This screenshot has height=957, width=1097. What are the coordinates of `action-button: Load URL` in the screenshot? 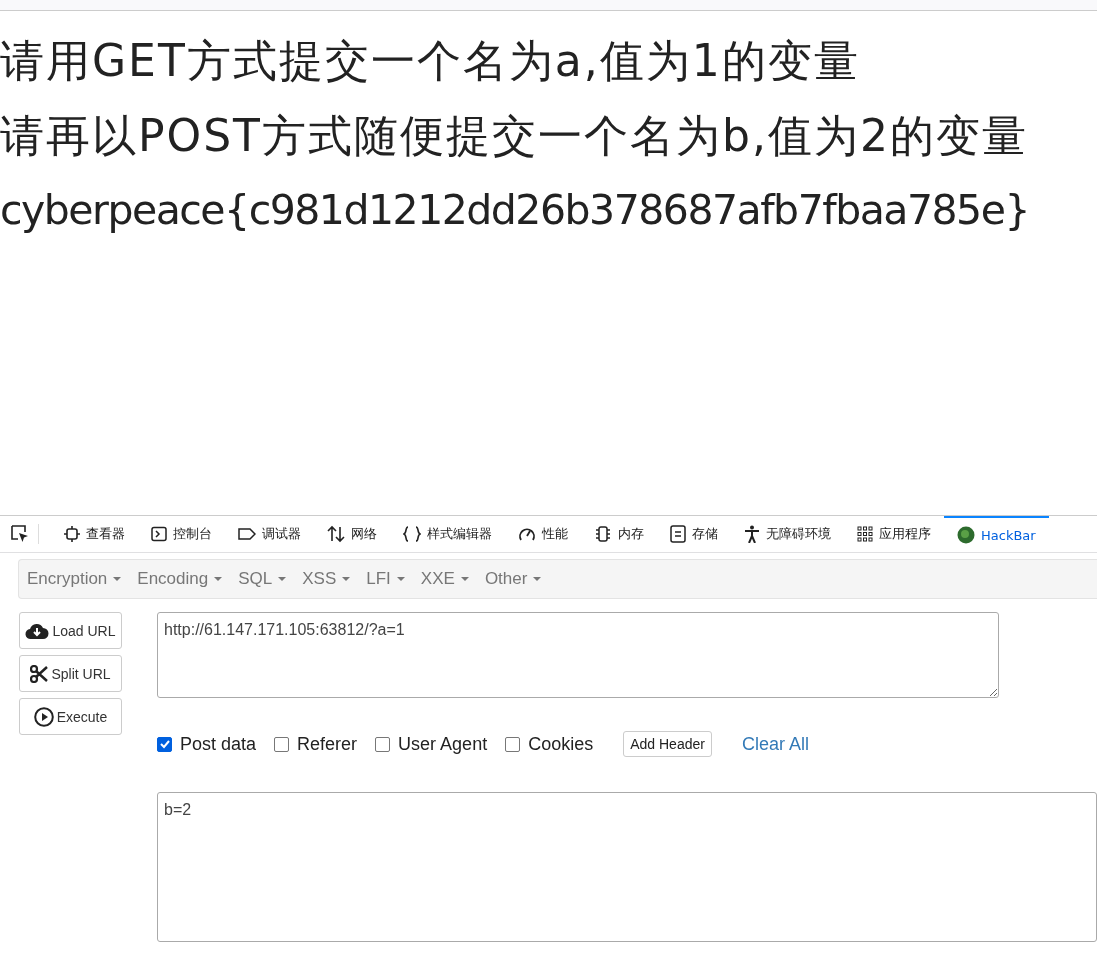 It's located at (70, 630).